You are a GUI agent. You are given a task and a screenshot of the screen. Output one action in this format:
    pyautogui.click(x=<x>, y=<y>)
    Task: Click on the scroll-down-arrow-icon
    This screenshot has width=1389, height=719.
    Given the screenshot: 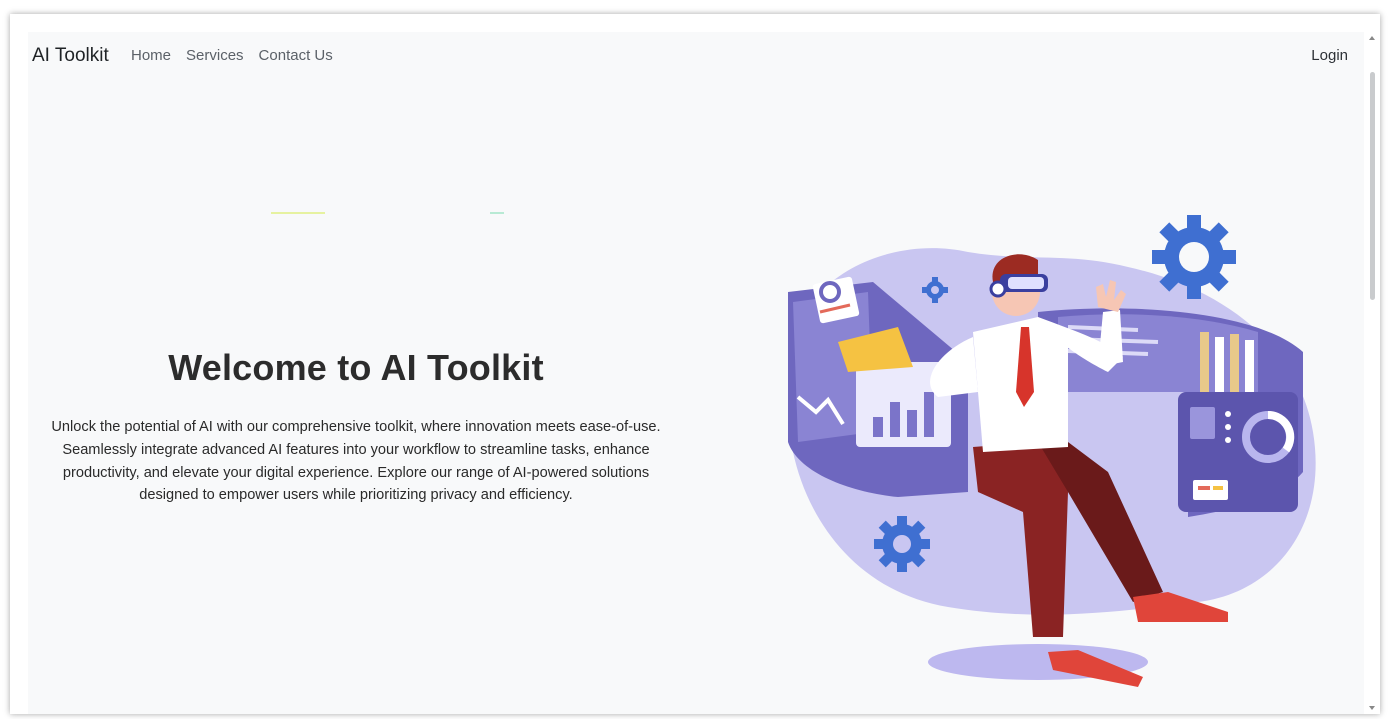 What is the action you would take?
    pyautogui.click(x=1372, y=708)
    